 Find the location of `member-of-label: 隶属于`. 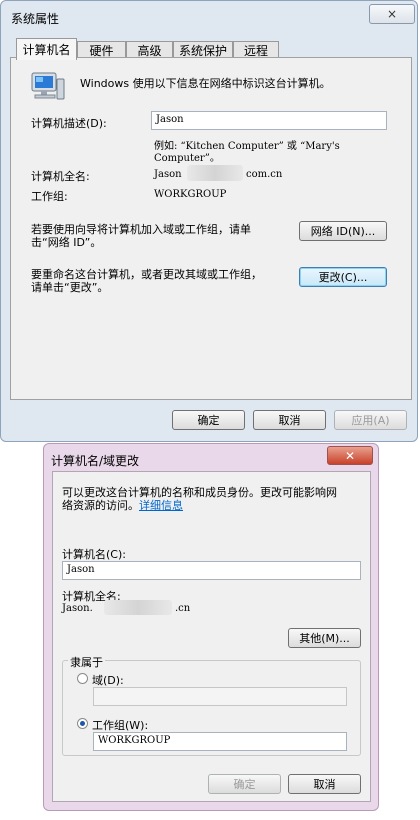

member-of-label: 隶属于 is located at coordinates (86, 662).